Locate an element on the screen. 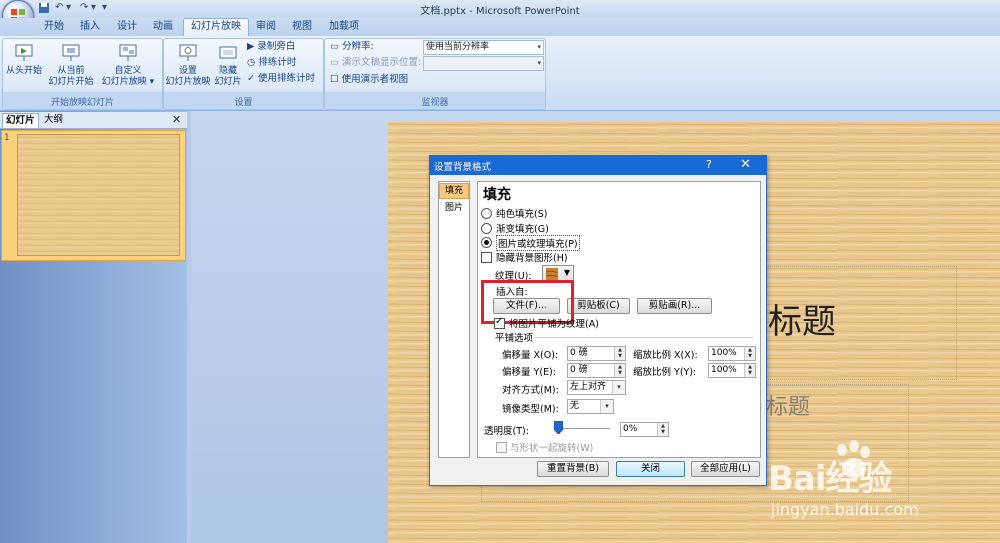 This screenshot has height=543, width=1000. setup-show-icon is located at coordinates (188, 52).